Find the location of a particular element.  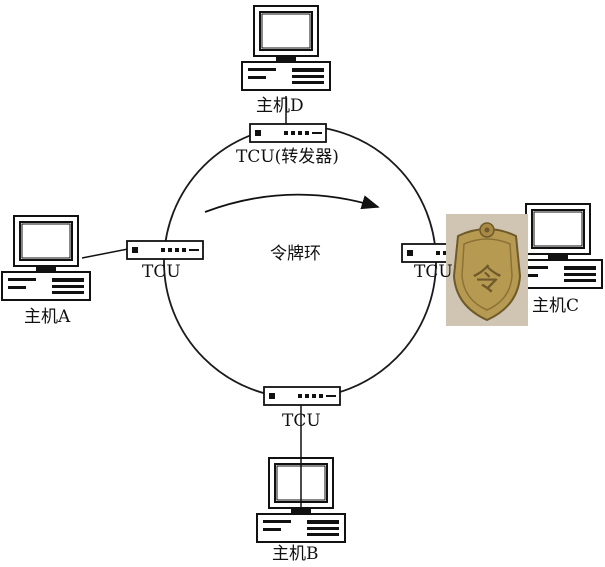

computer-icon-host-a is located at coordinates (46, 258).